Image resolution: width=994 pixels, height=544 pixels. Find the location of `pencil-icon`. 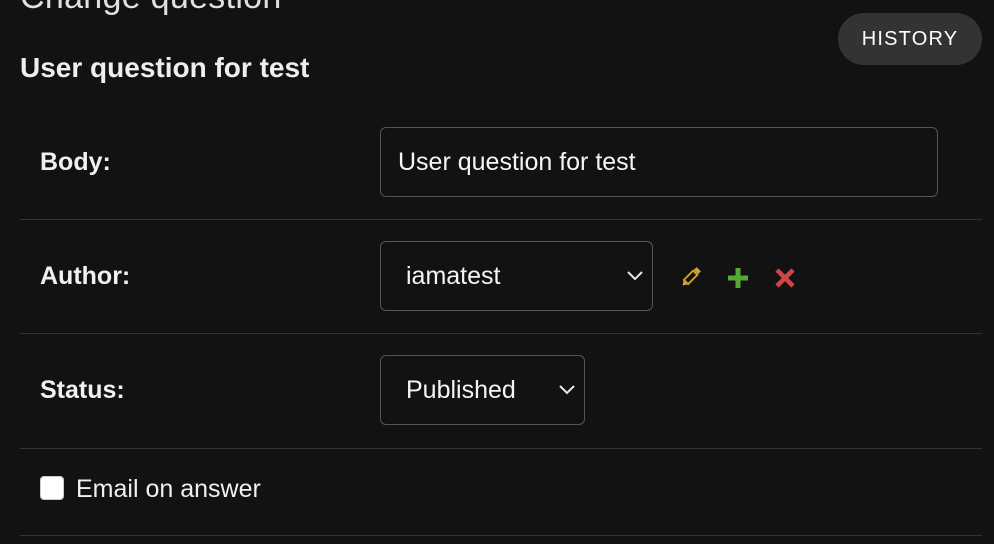

pencil-icon is located at coordinates (691, 277).